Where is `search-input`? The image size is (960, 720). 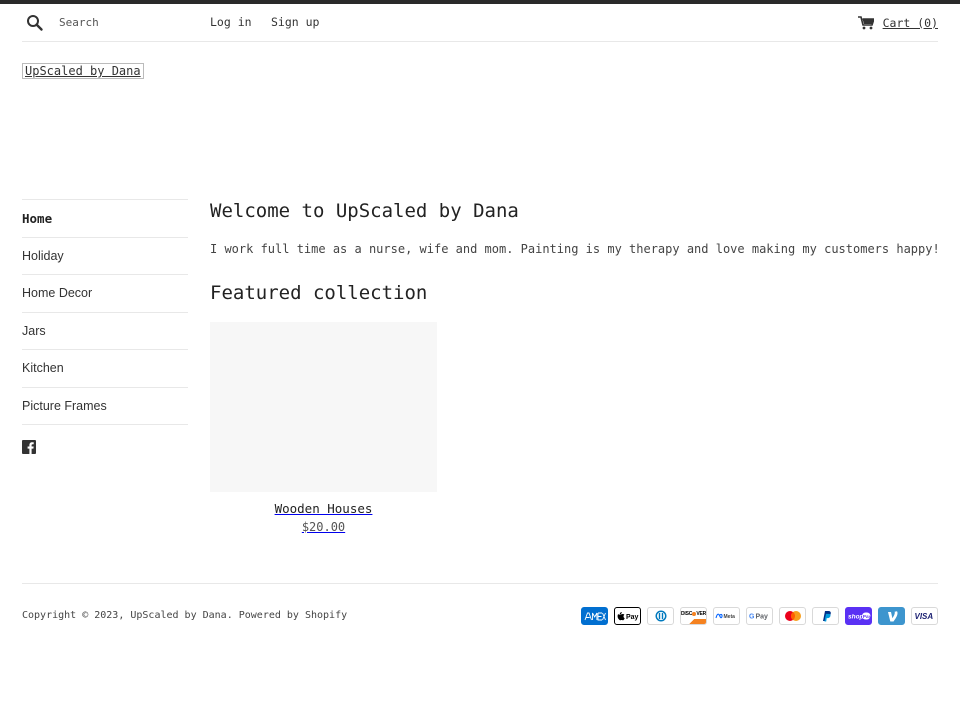 search-input is located at coordinates (129, 22).